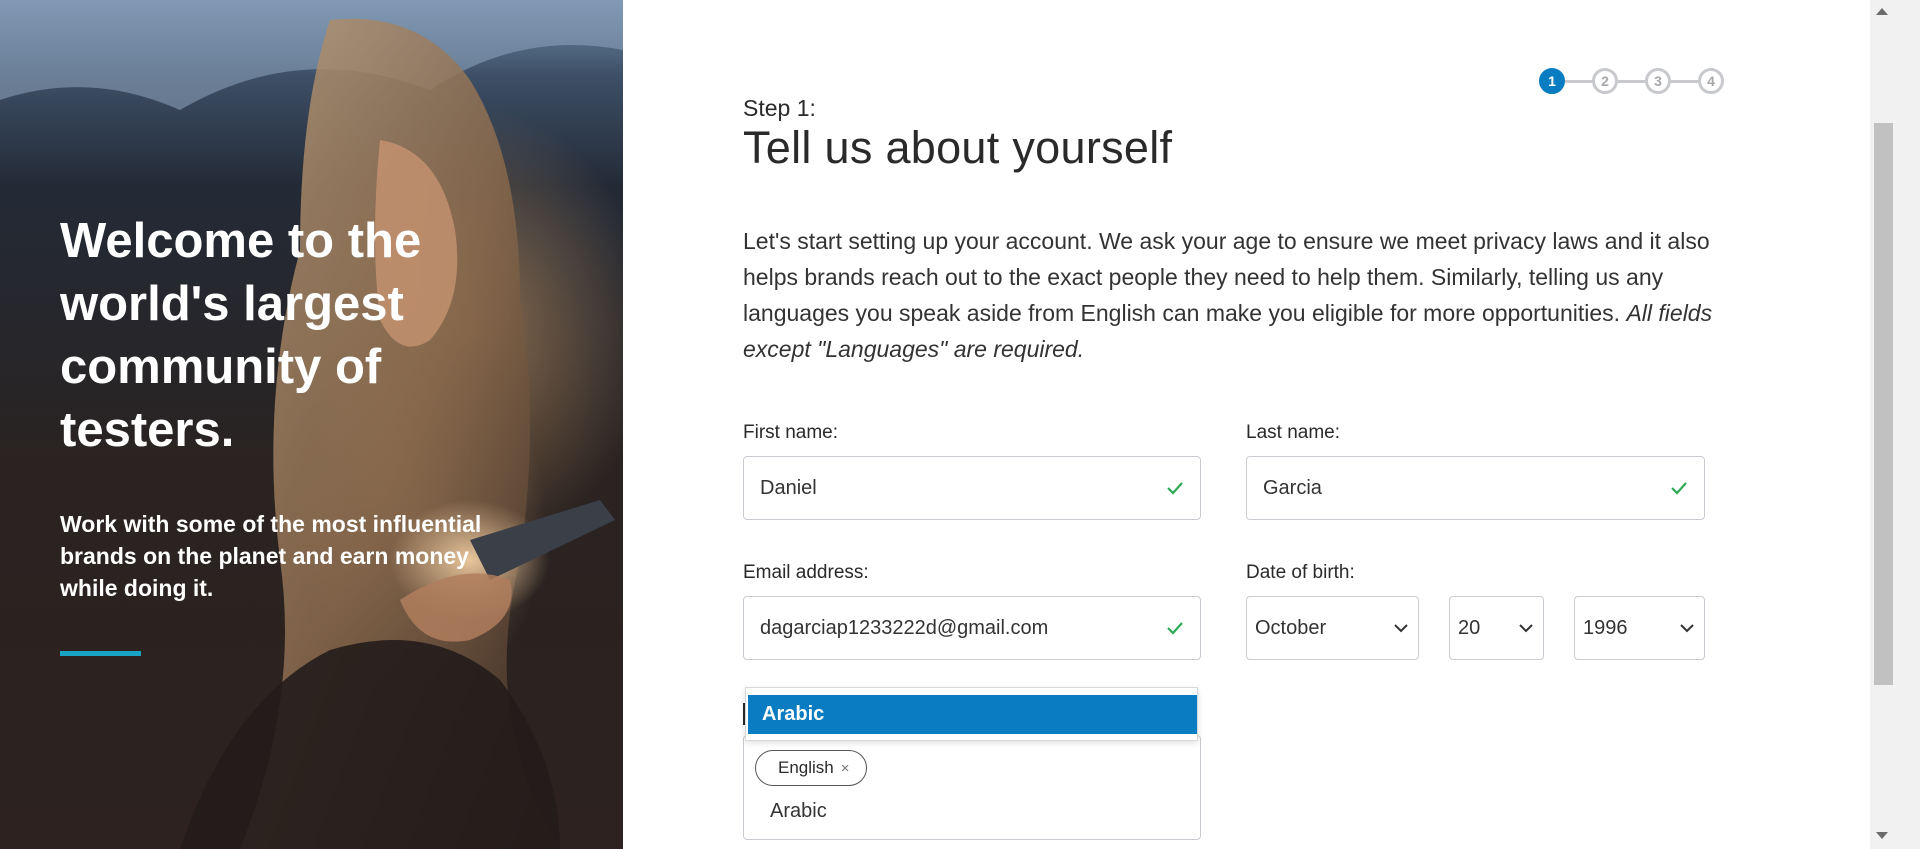  Describe the element at coordinates (100, 653) in the screenshot. I see `hero-accent-bar` at that location.